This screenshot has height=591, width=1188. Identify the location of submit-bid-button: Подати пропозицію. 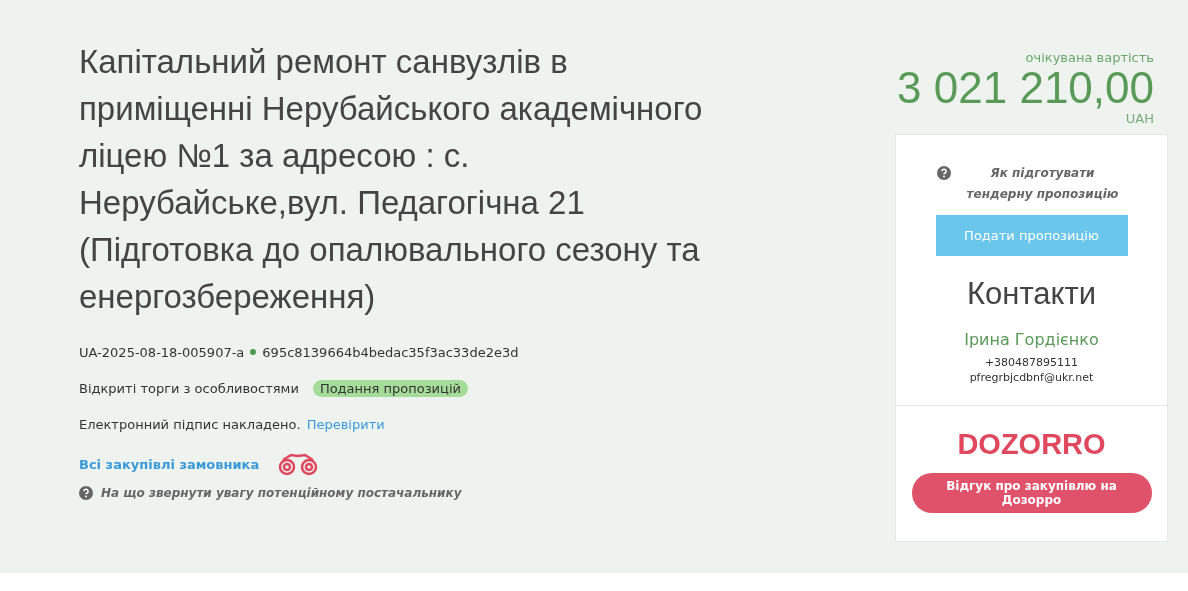
(1031, 235).